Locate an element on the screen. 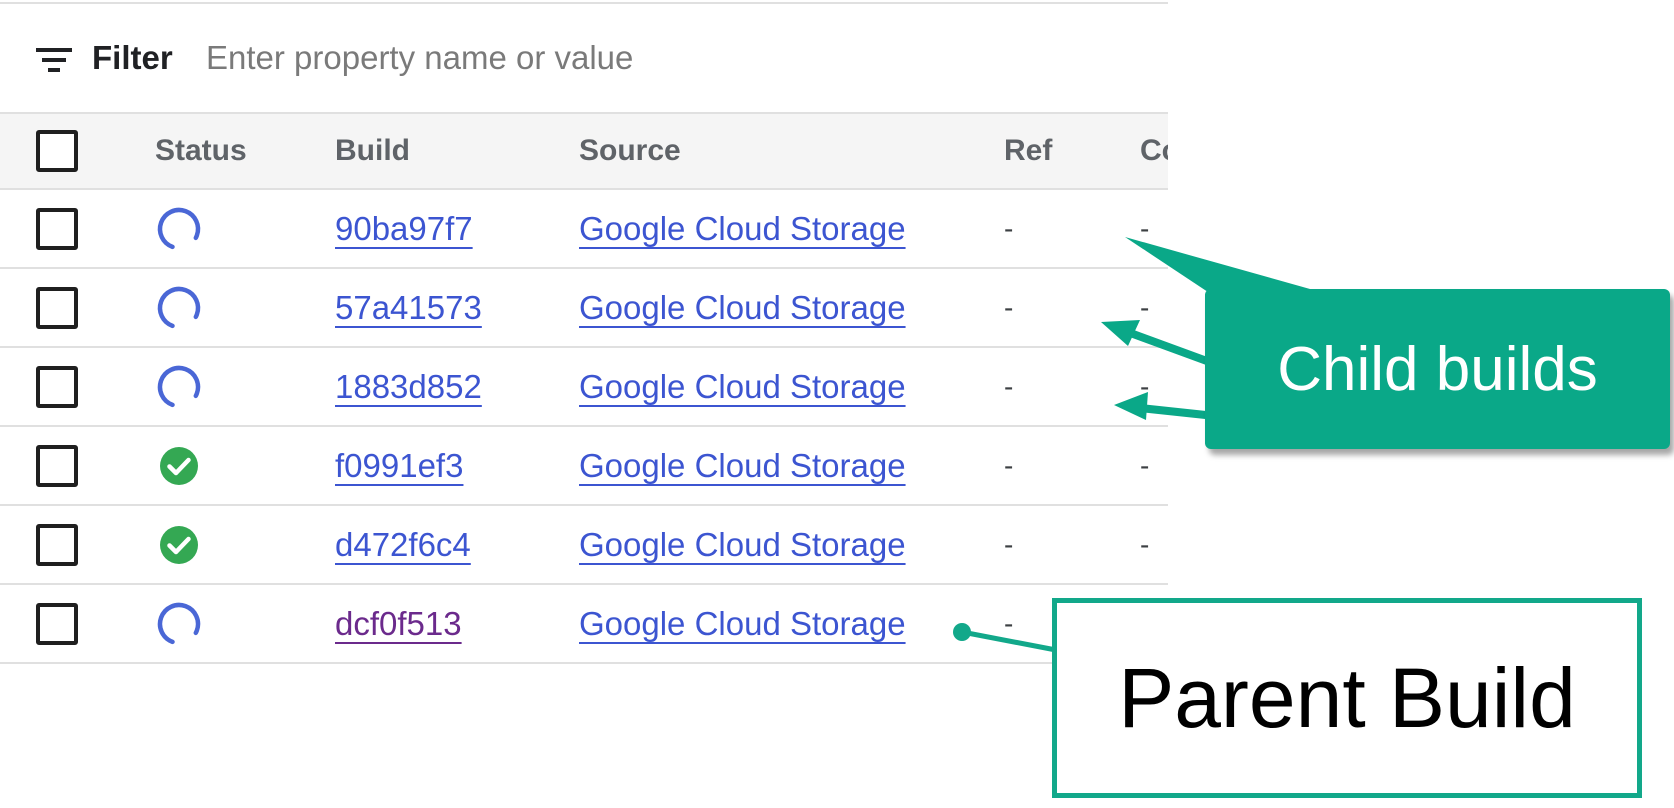 This screenshot has height=808, width=1674. build-id-link: dcf0f513 is located at coordinates (398, 624).